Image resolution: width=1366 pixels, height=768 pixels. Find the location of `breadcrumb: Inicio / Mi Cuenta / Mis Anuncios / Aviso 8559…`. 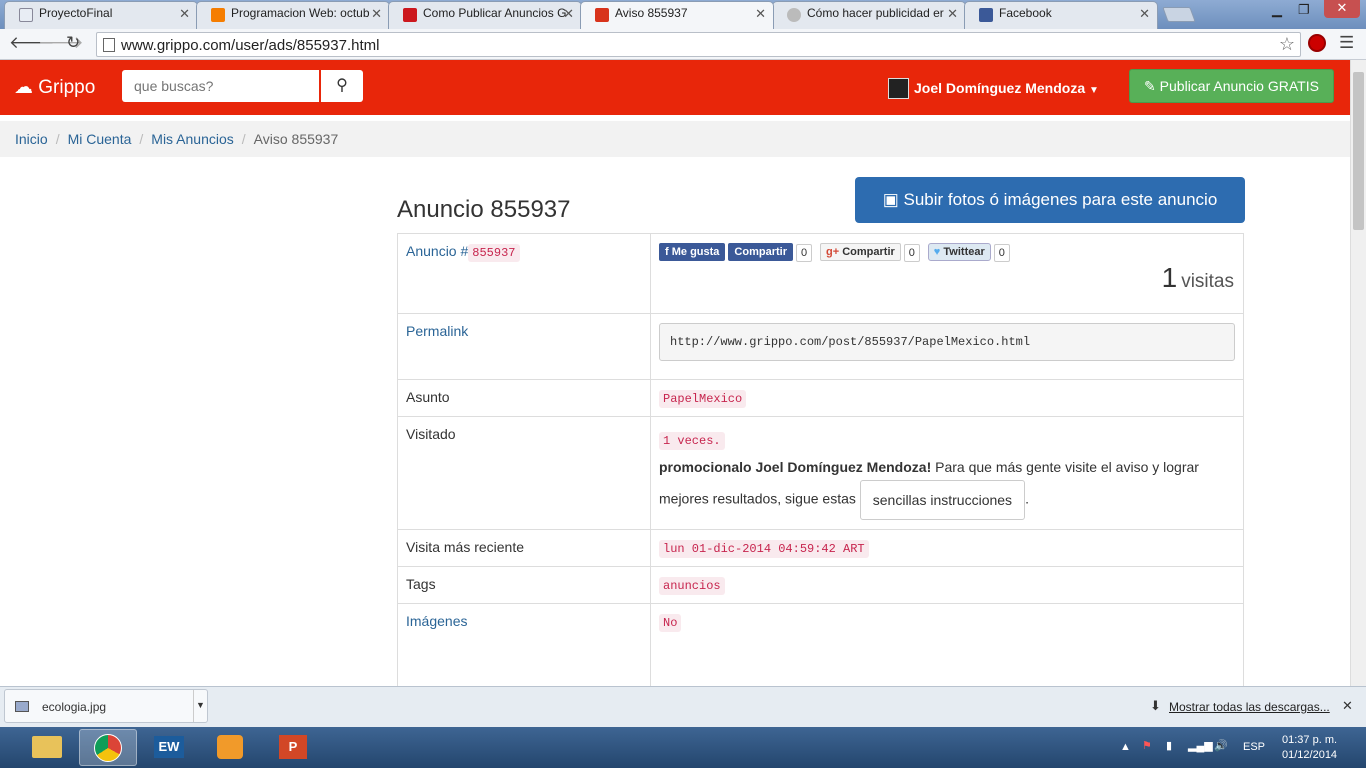

breadcrumb: Inicio / Mi Cuenta / Mis Anuncios / Aviso 8559… is located at coordinates (675, 139).